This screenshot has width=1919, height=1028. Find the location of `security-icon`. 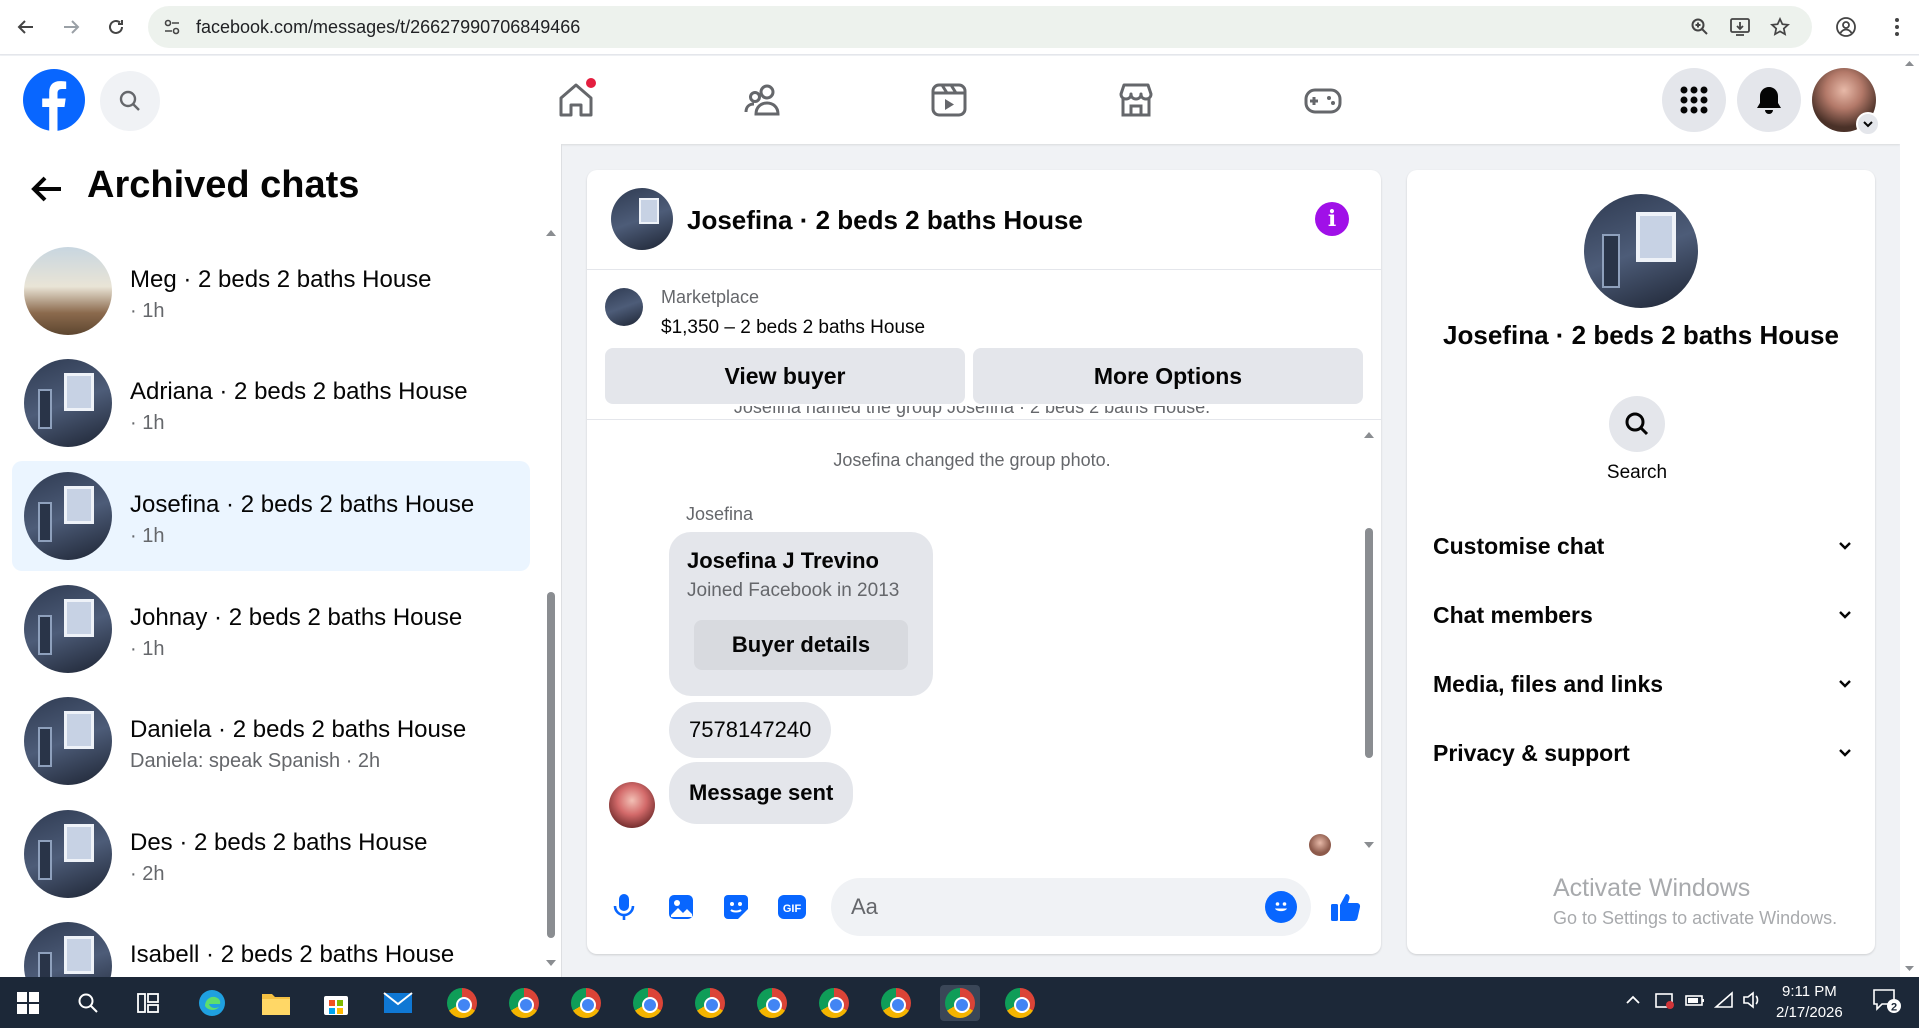

security-icon is located at coordinates (1665, 1003).